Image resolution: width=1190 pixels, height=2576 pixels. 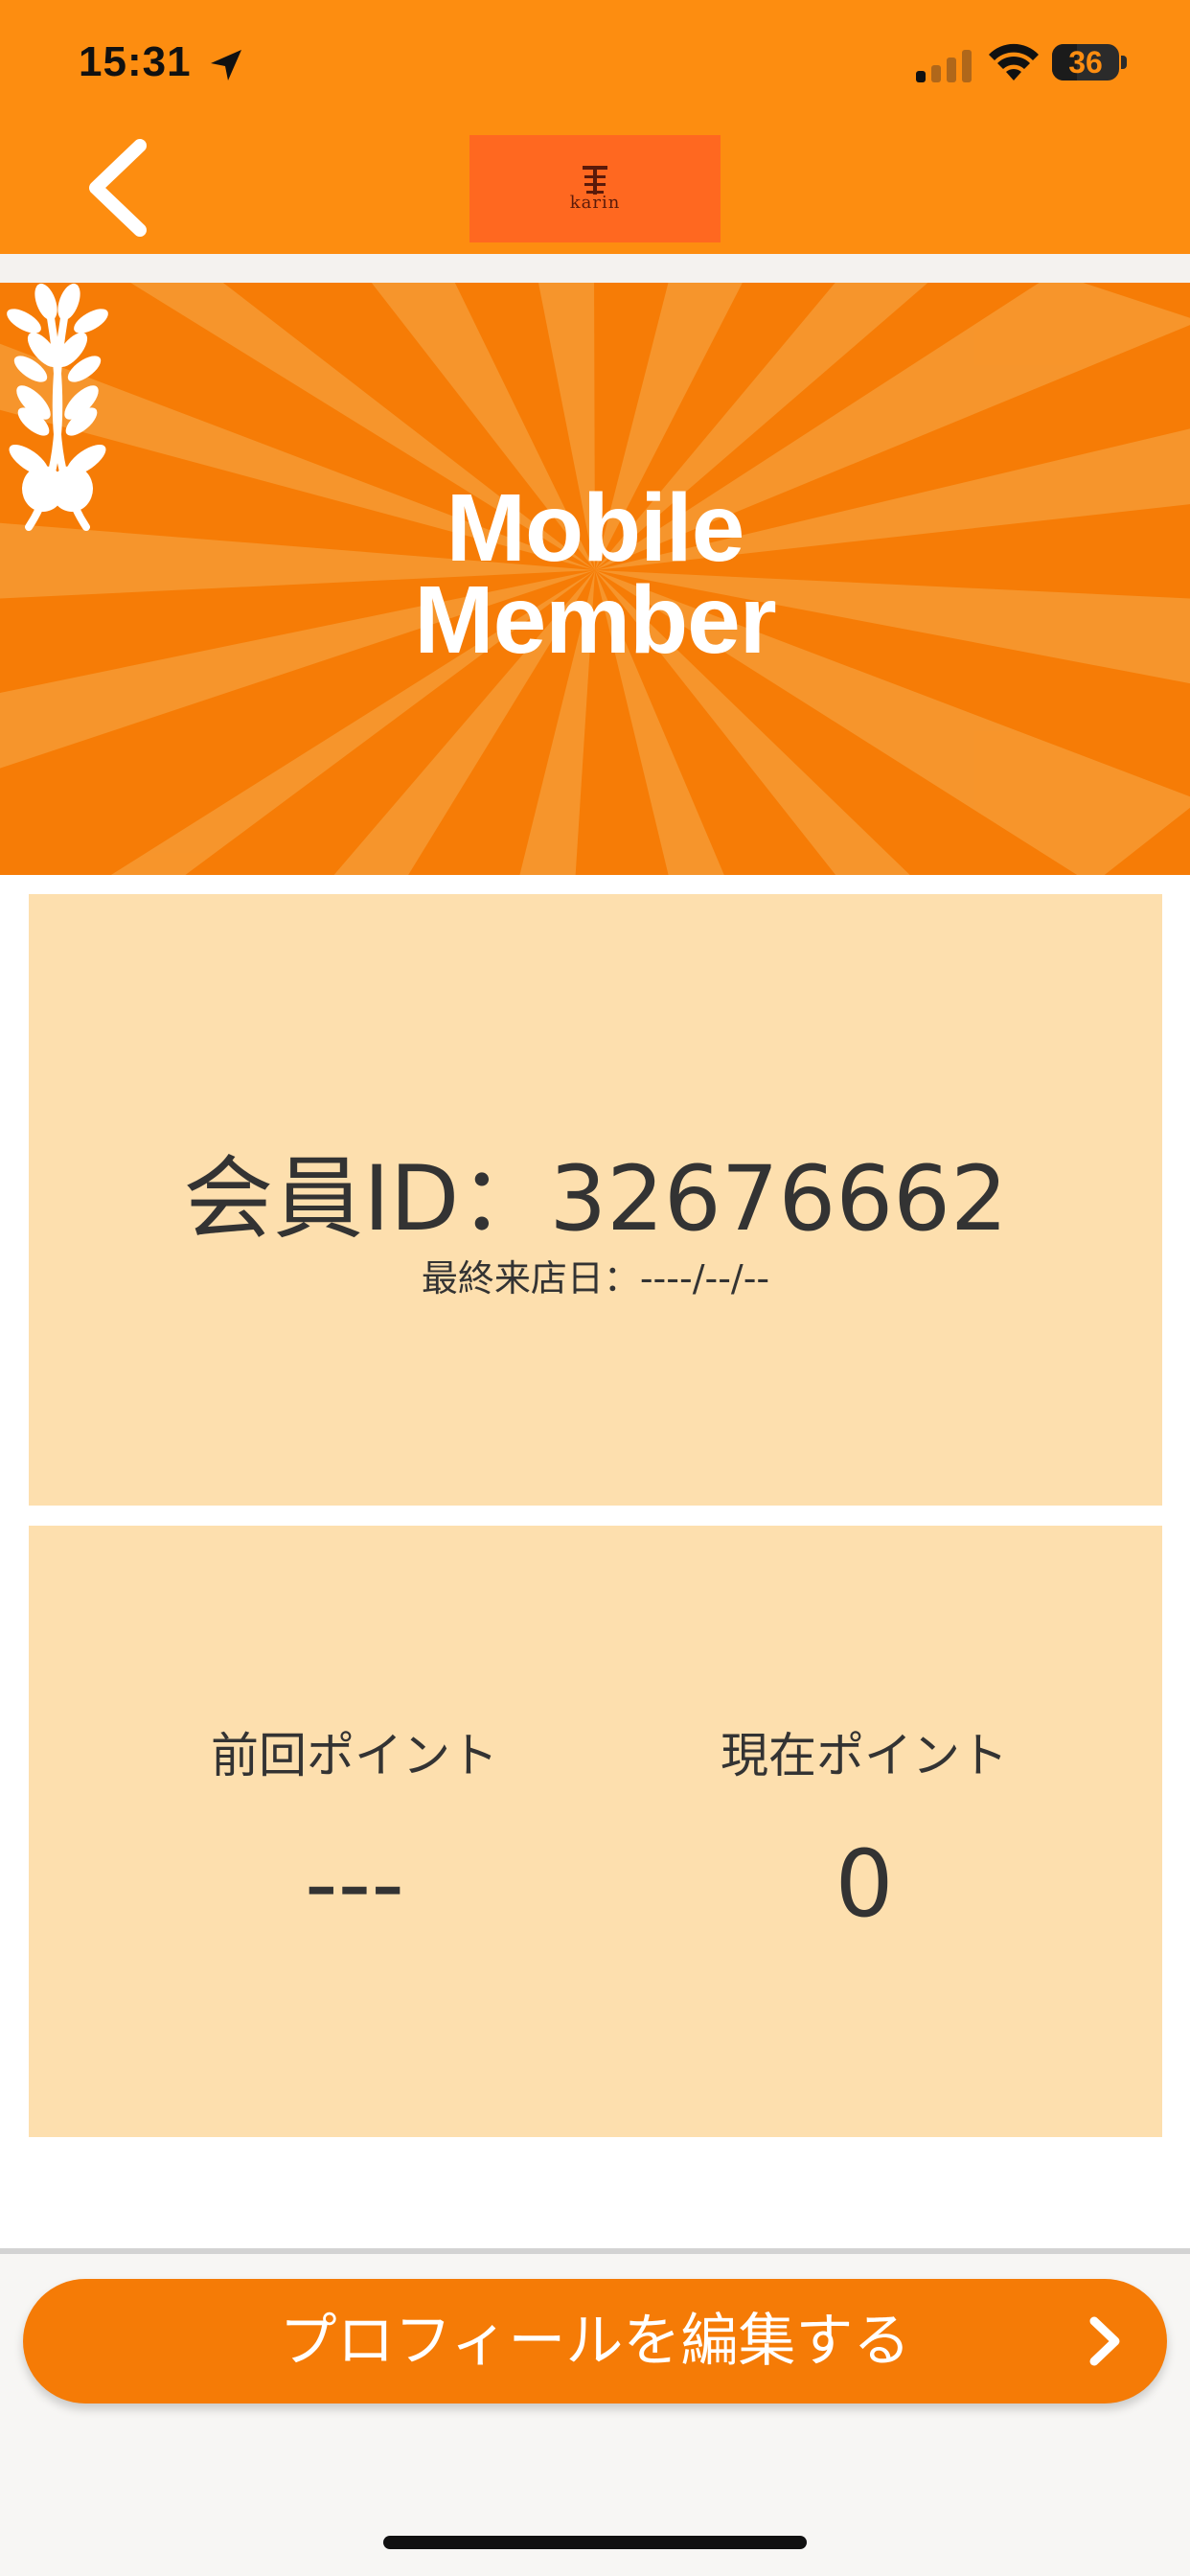 What do you see at coordinates (1014, 62) in the screenshot?
I see `wifi-icon` at bounding box center [1014, 62].